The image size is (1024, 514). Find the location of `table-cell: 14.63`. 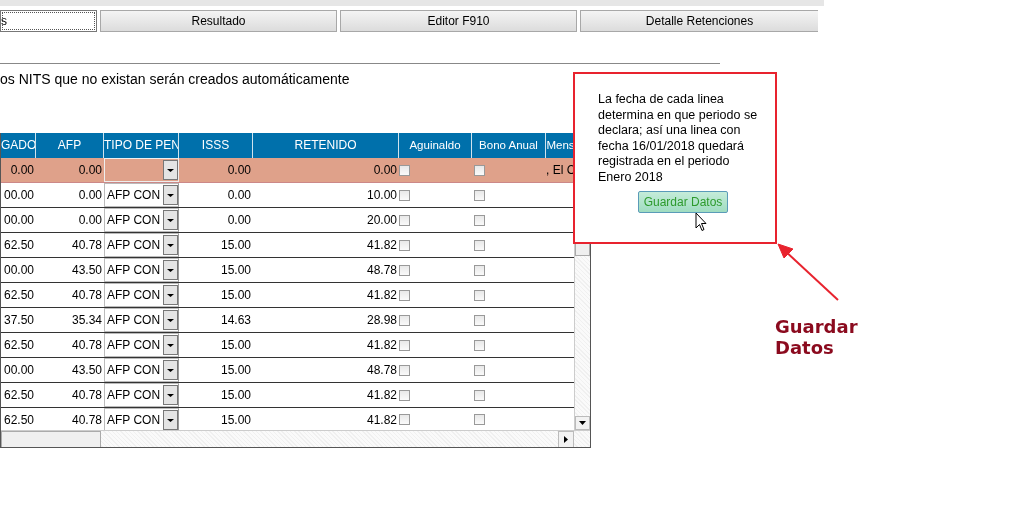

table-cell: 14.63 is located at coordinates (235, 320).